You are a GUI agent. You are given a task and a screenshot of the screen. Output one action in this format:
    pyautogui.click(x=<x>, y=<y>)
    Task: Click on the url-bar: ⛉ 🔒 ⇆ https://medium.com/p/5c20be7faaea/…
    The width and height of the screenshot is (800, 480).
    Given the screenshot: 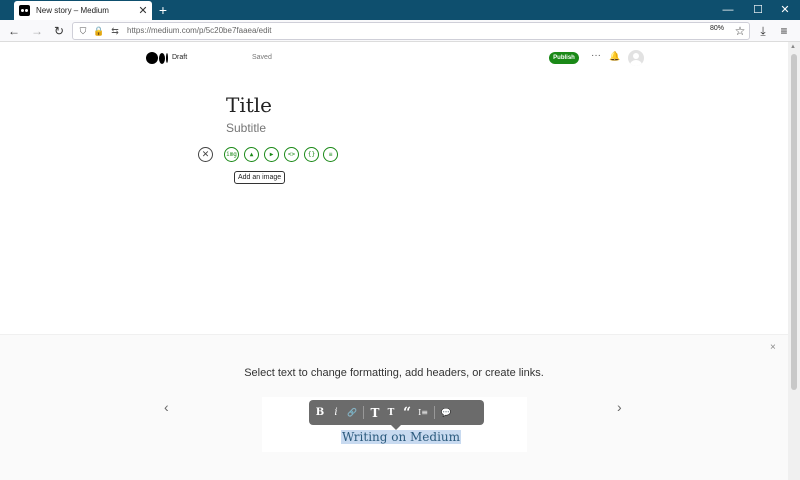 What is the action you would take?
    pyautogui.click(x=411, y=31)
    